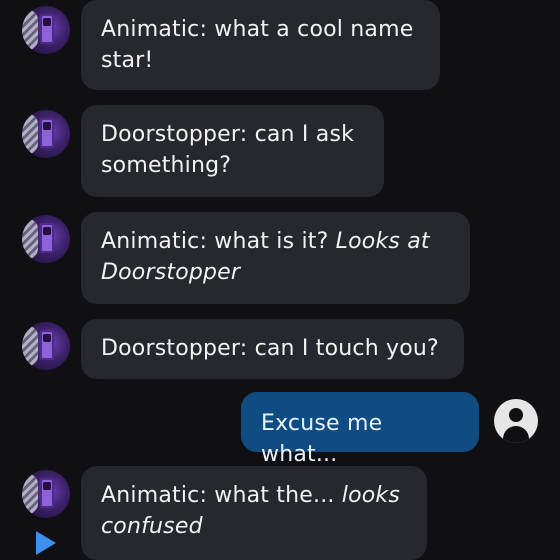  What do you see at coordinates (257, 29) in the screenshot?
I see `message-line: Animatic: what a cool name` at bounding box center [257, 29].